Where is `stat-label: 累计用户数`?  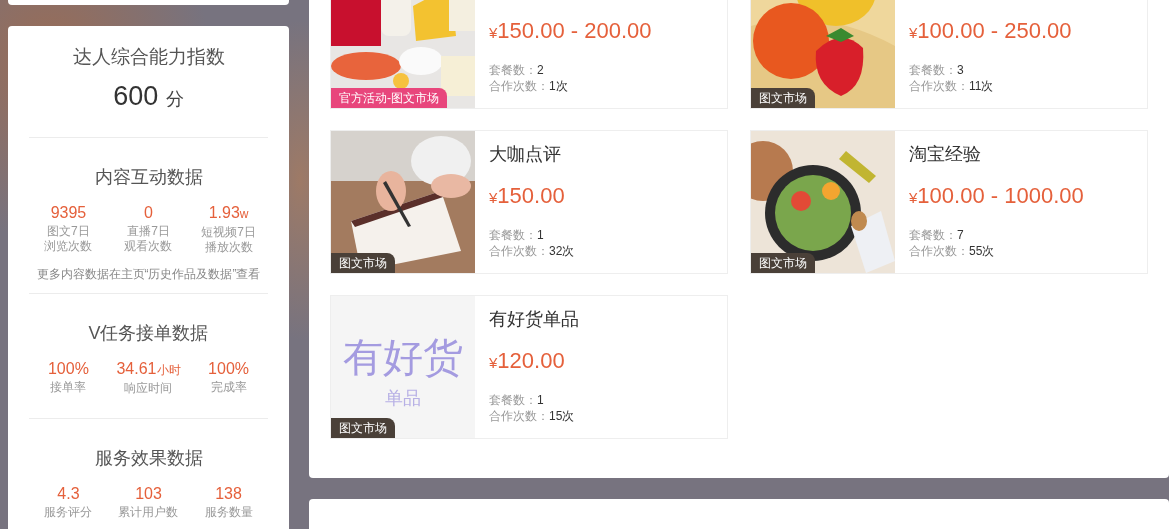 stat-label: 累计用户数 is located at coordinates (148, 512).